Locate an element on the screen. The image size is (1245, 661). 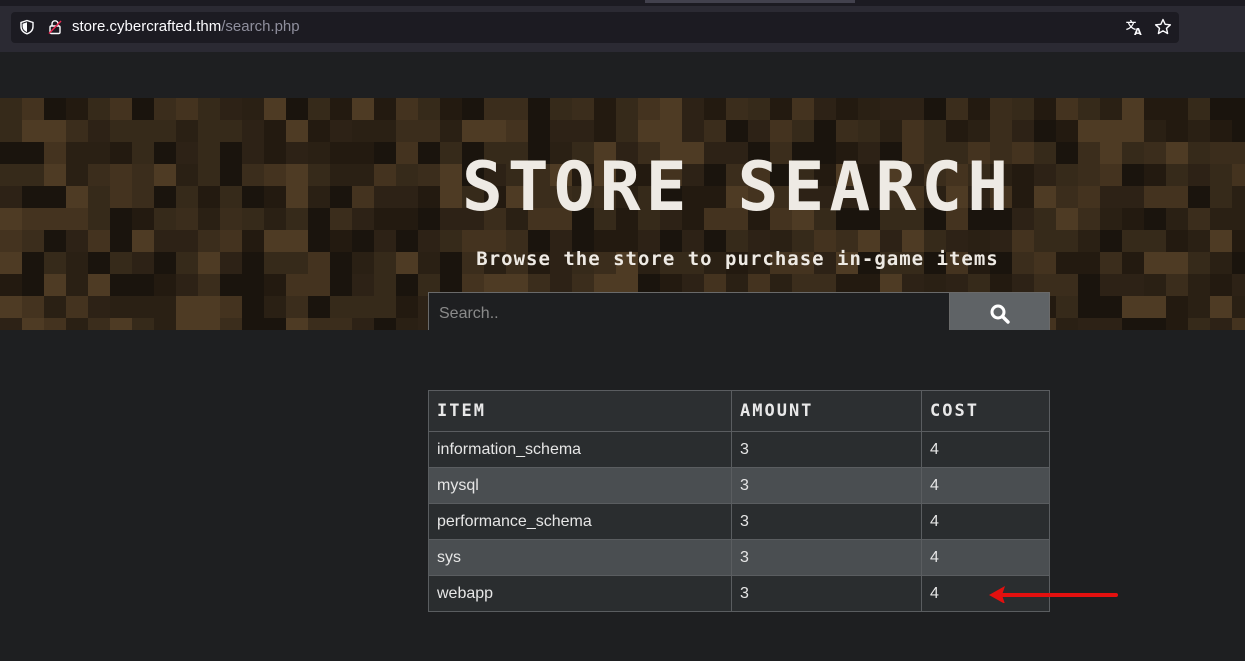
url-text: store.cybercrafted.thm/search.php is located at coordinates (186, 27).